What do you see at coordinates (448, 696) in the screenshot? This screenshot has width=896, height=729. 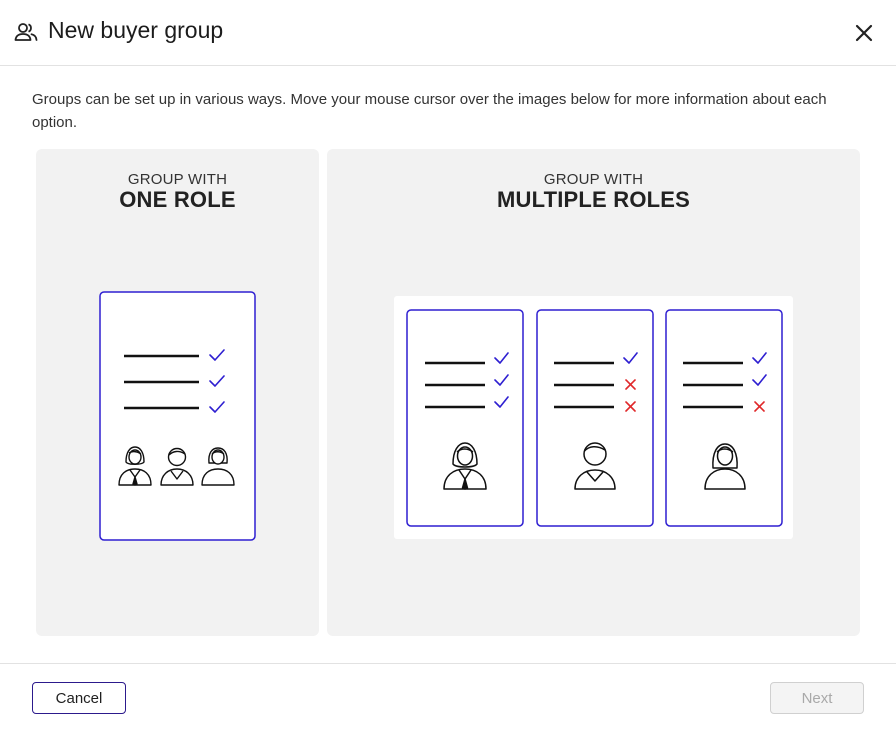 I see `dialog-footer: Cancel Next` at bounding box center [448, 696].